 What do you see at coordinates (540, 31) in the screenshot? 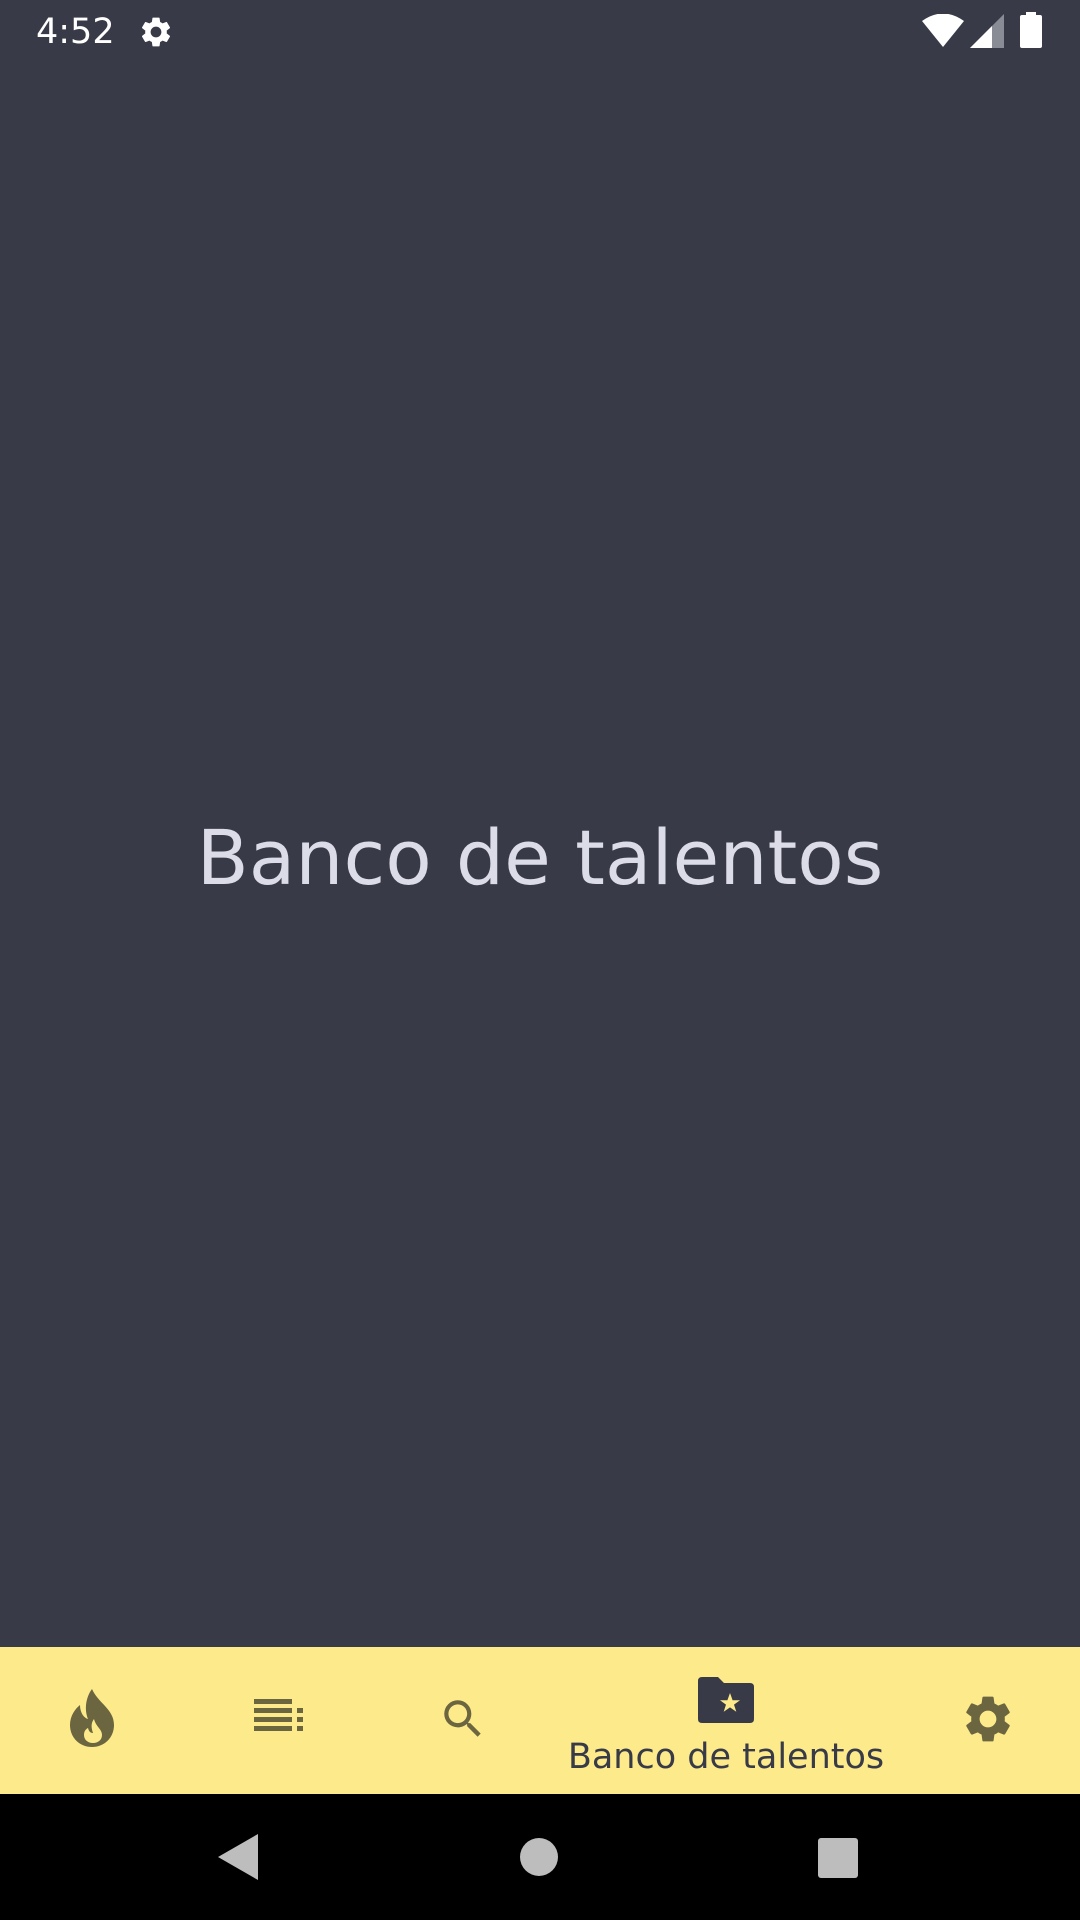
I see `status-bar: 4:52` at bounding box center [540, 31].